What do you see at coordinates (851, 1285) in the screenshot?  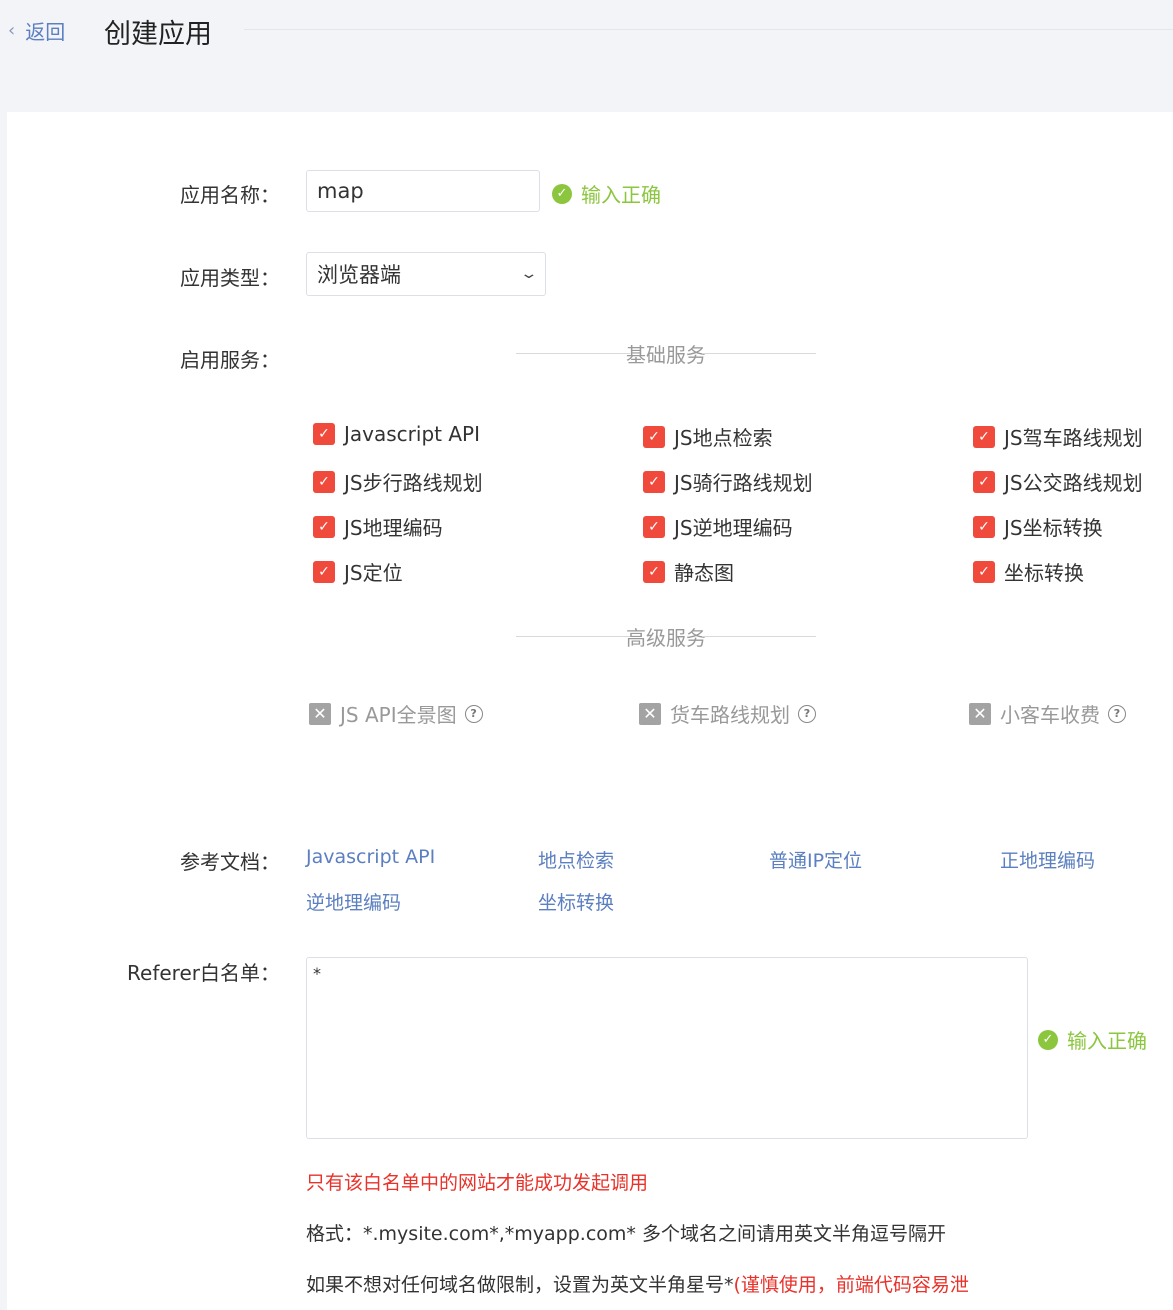 I see `wildcard-warning: (谨慎使用，前端代码容易泄` at bounding box center [851, 1285].